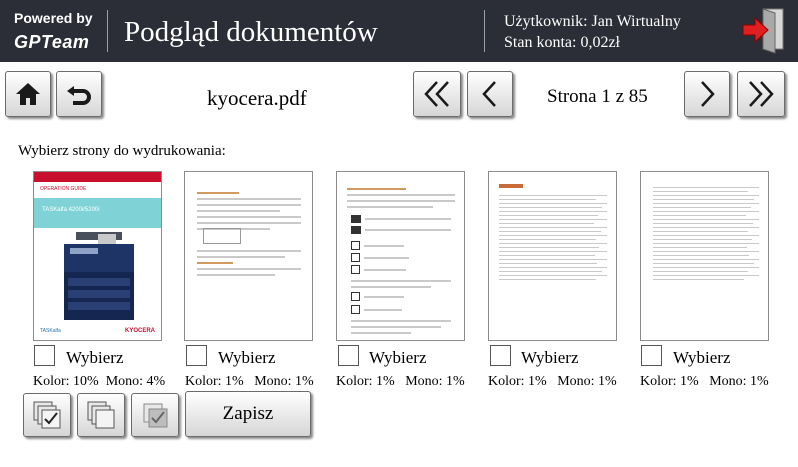 Image resolution: width=798 pixels, height=467 pixels. Describe the element at coordinates (251, 32) in the screenshot. I see `page-title: Podgląd dokumentów` at that location.